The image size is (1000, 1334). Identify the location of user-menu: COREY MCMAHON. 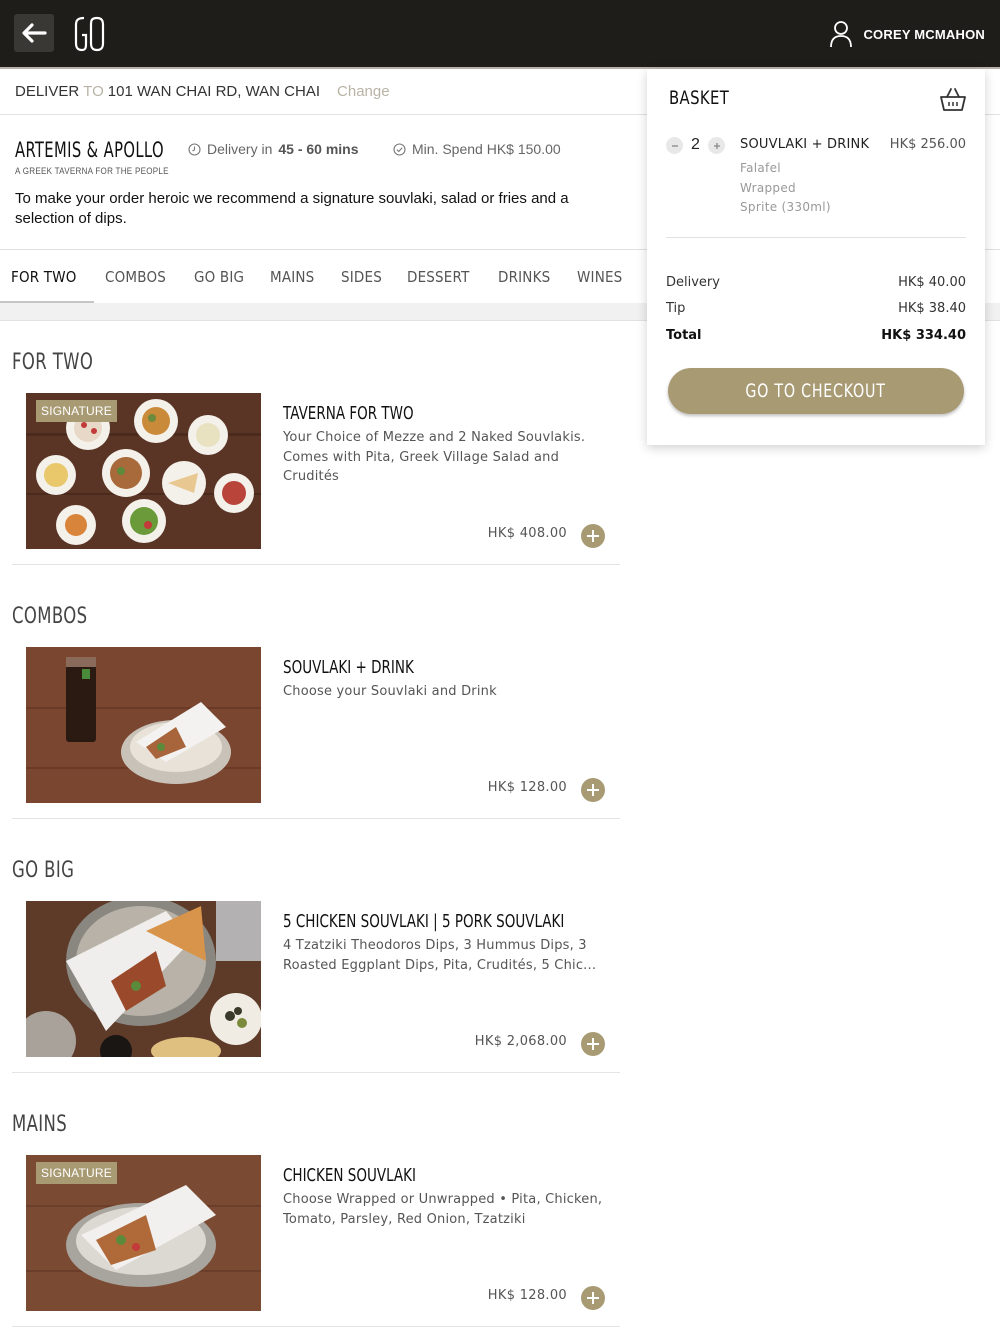
(907, 34).